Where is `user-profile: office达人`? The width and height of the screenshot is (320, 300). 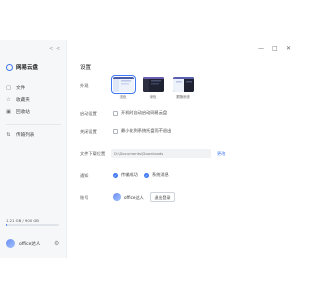 user-profile: office达人 is located at coordinates (23, 243).